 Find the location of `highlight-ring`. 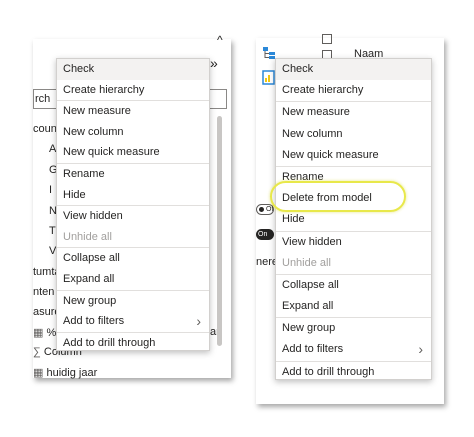

highlight-ring is located at coordinates (338, 196).